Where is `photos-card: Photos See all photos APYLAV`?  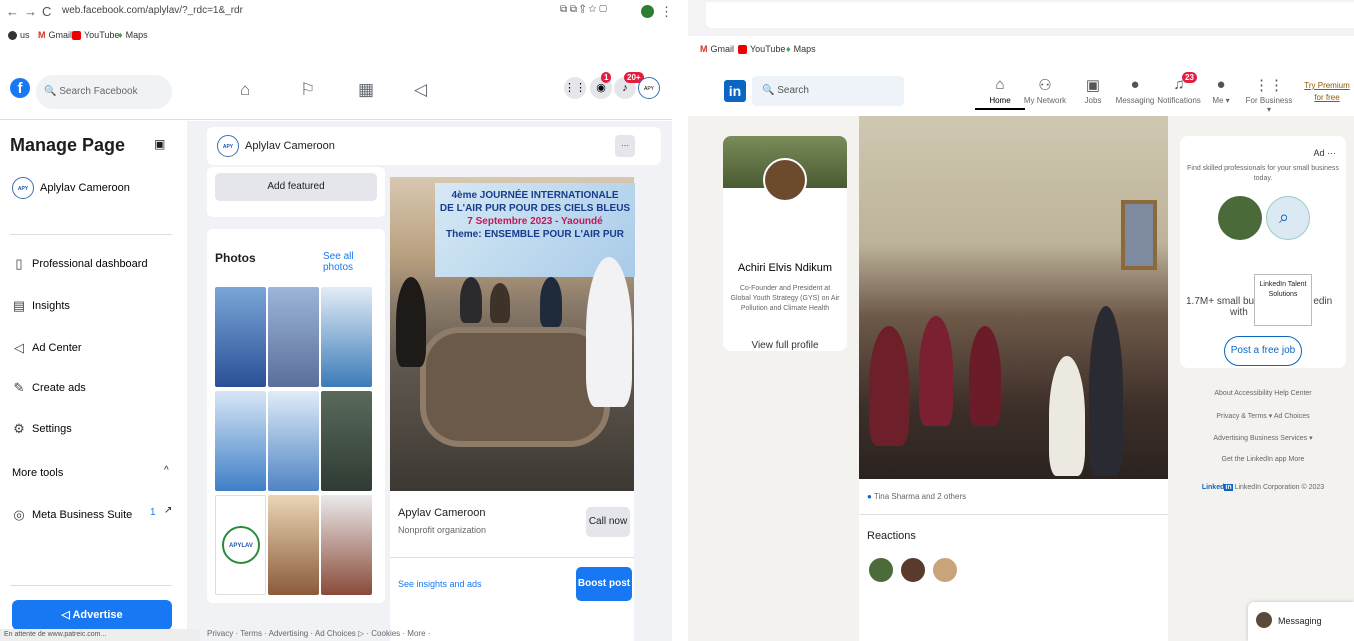
photos-card: Photos See all photos APYLAV is located at coordinates (296, 416).